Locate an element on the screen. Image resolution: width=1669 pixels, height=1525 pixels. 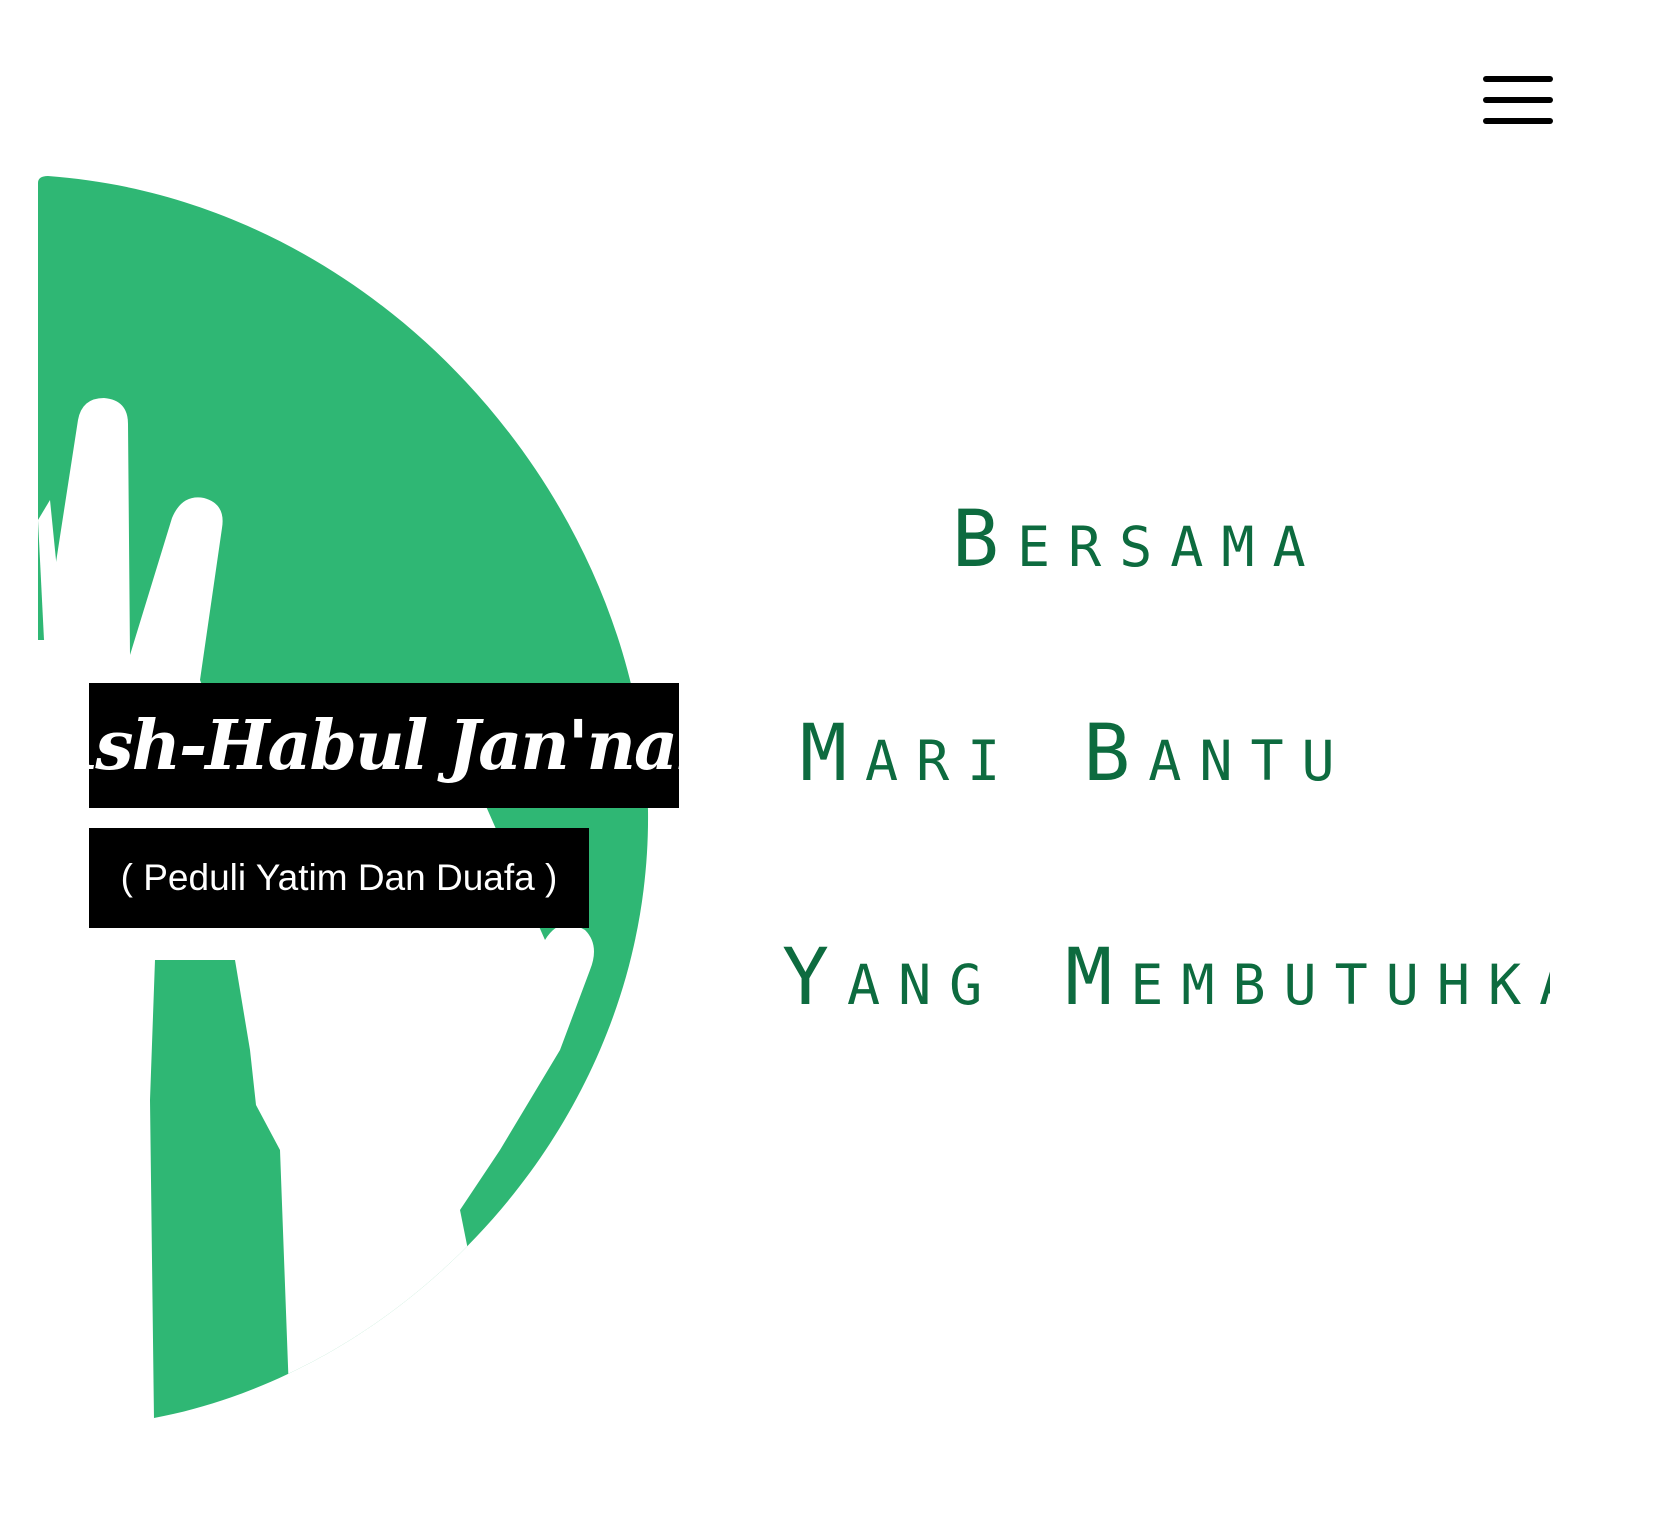
hero-tagline-line-1: Bersama is located at coordinates (1138, 540).